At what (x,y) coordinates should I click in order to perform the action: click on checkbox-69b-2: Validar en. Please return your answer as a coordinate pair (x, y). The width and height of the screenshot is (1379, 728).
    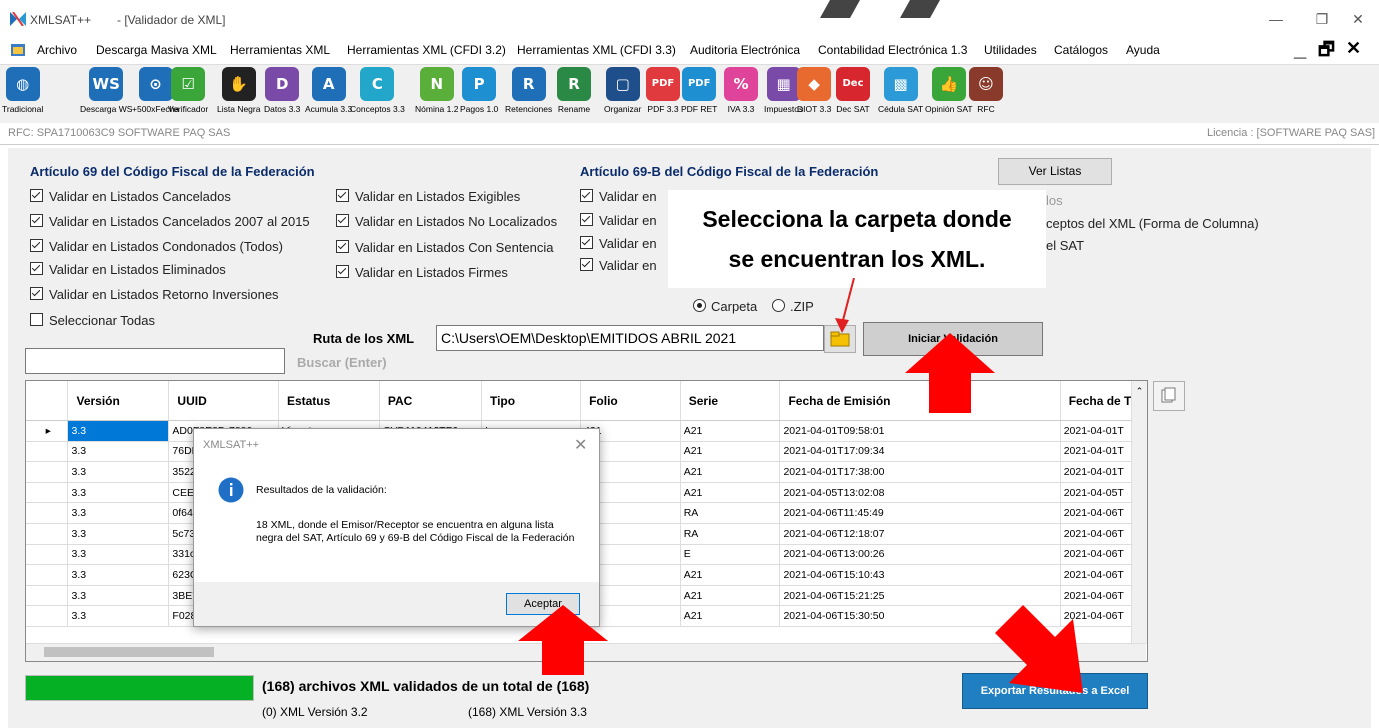
    Looking at the image, I should click on (618, 220).